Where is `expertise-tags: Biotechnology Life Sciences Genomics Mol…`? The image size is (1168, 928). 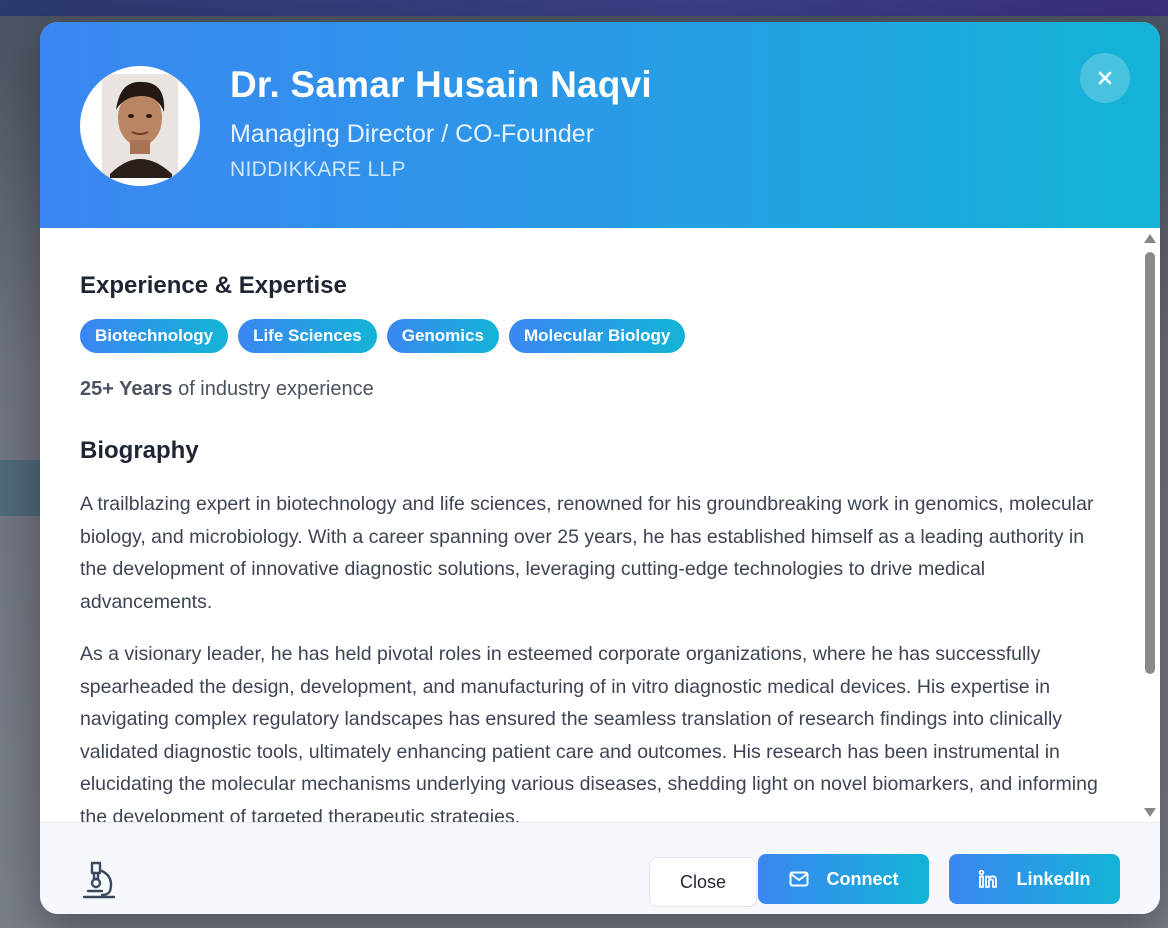 expertise-tags: Biotechnology Life Sciences Genomics Mol… is located at coordinates (383, 336).